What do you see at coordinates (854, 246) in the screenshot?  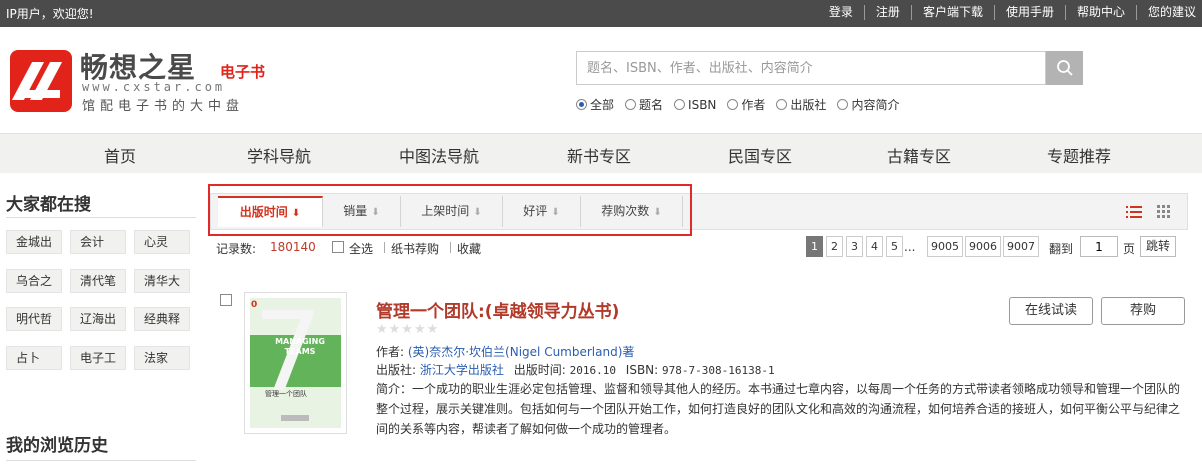 I see `page-3: 3` at bounding box center [854, 246].